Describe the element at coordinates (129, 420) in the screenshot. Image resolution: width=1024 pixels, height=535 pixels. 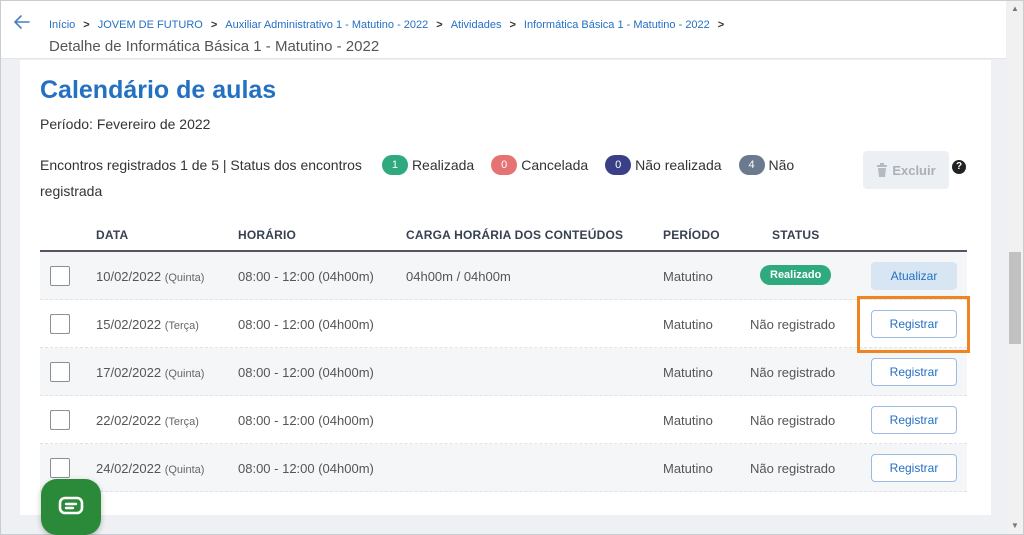
I see `date-value: 22/02/2022` at that location.